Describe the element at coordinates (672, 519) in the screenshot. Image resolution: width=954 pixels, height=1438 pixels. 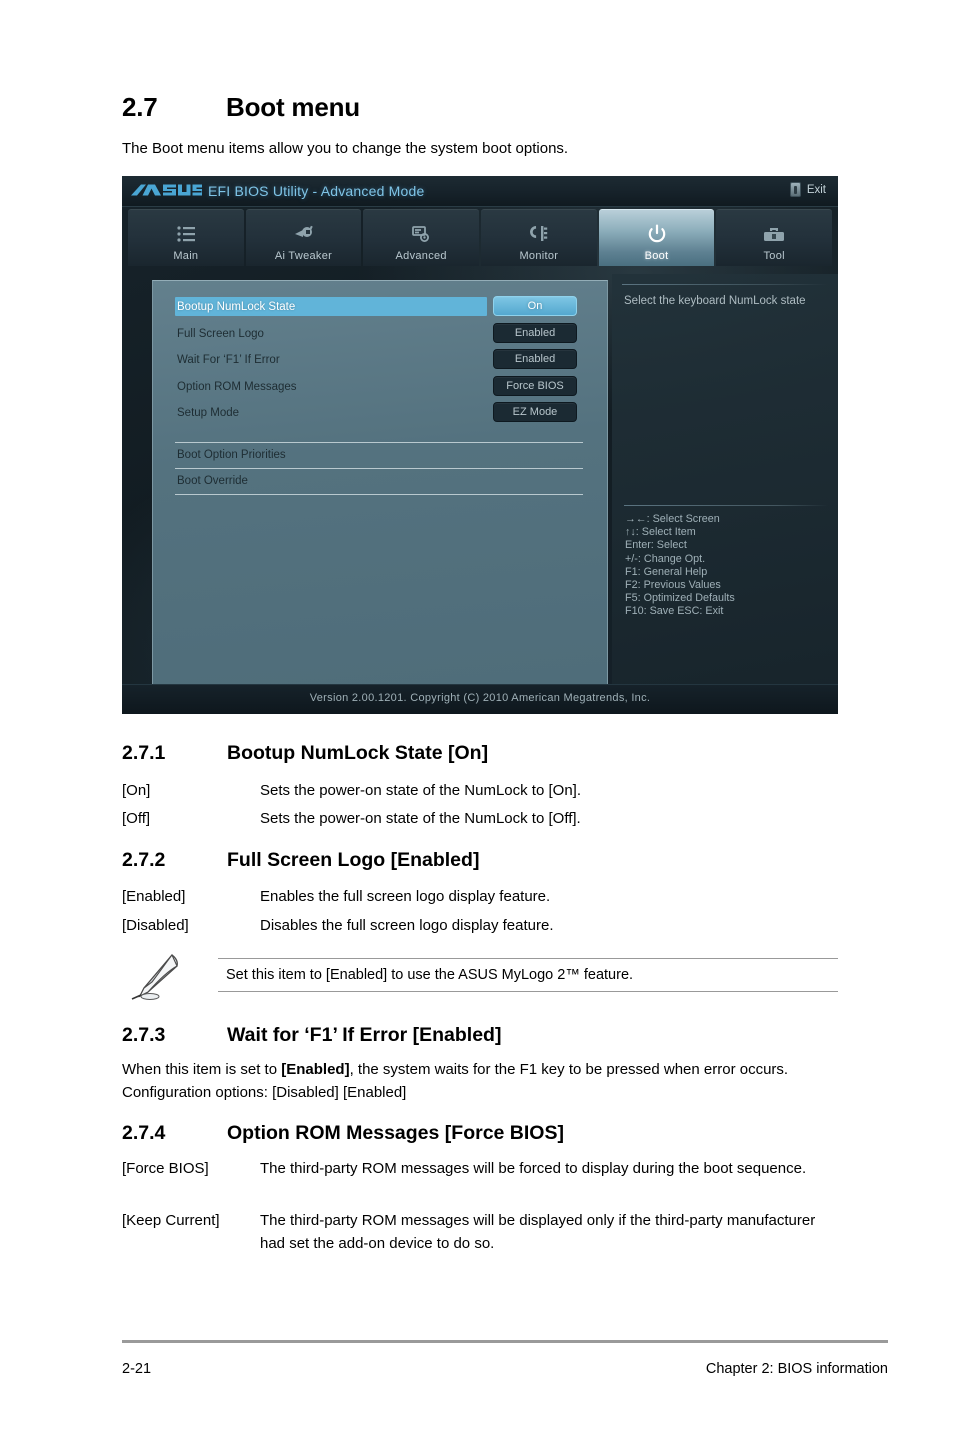
I see `legend-item-select-screen: →←: Select Screen` at that location.